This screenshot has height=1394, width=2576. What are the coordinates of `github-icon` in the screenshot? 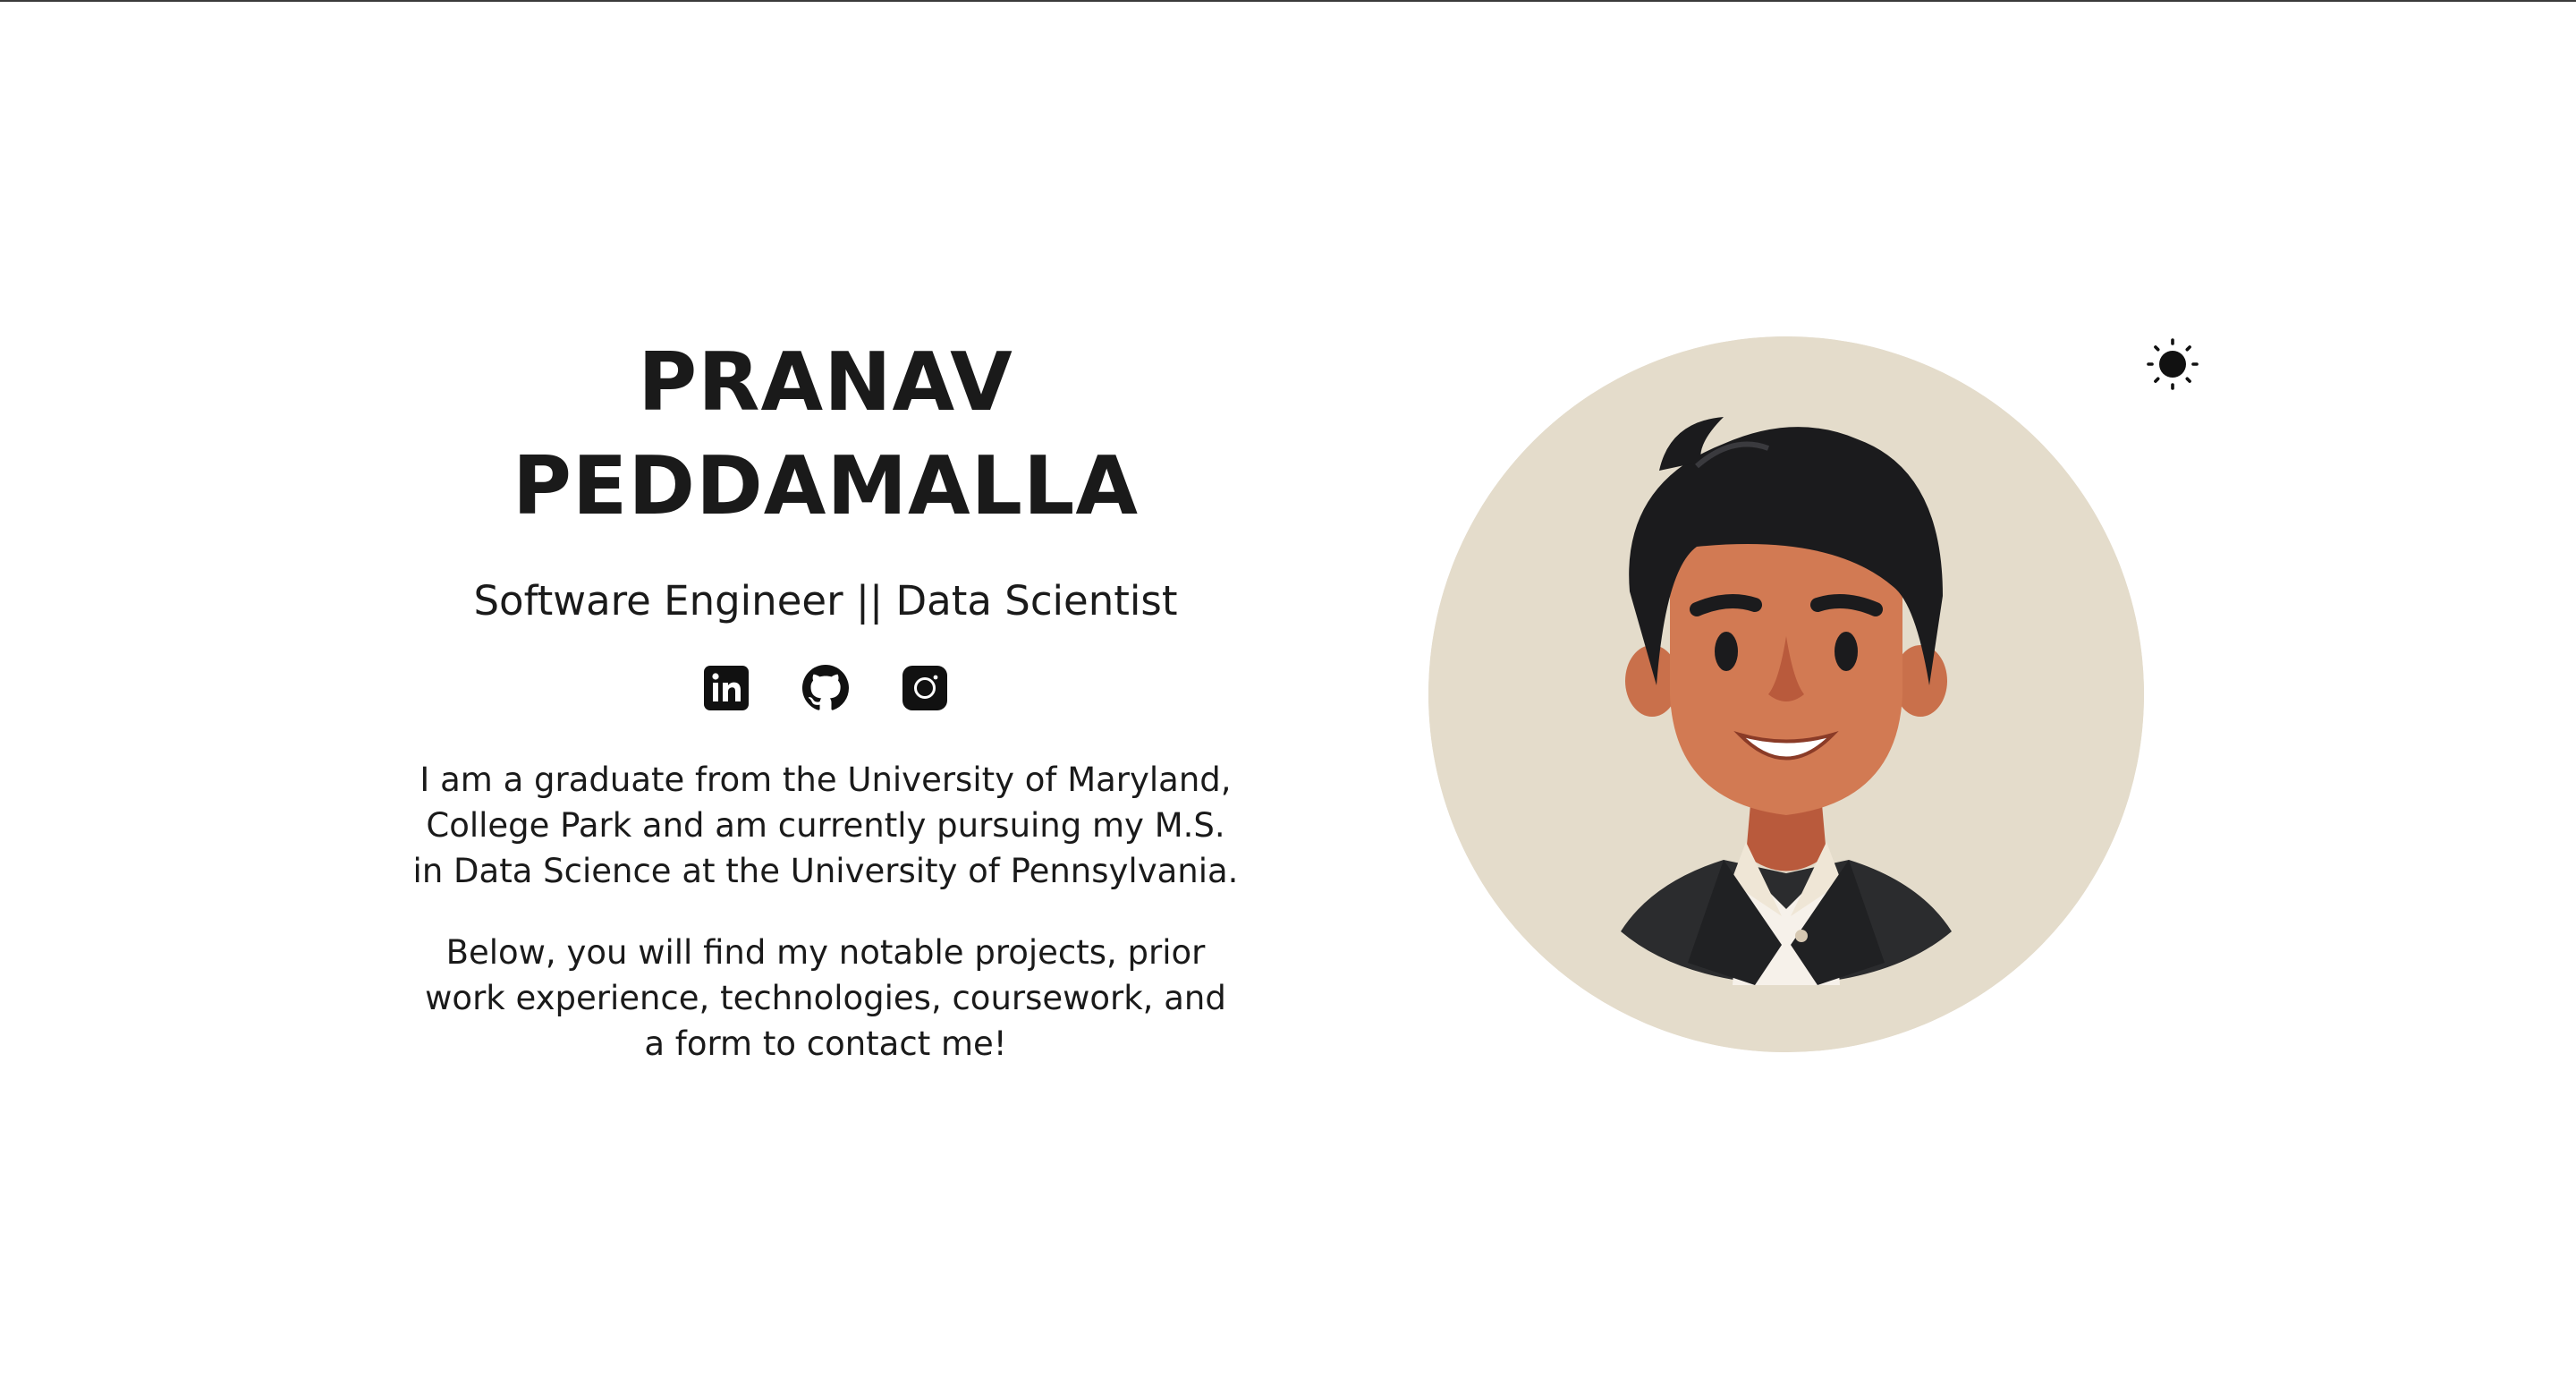 It's located at (825, 687).